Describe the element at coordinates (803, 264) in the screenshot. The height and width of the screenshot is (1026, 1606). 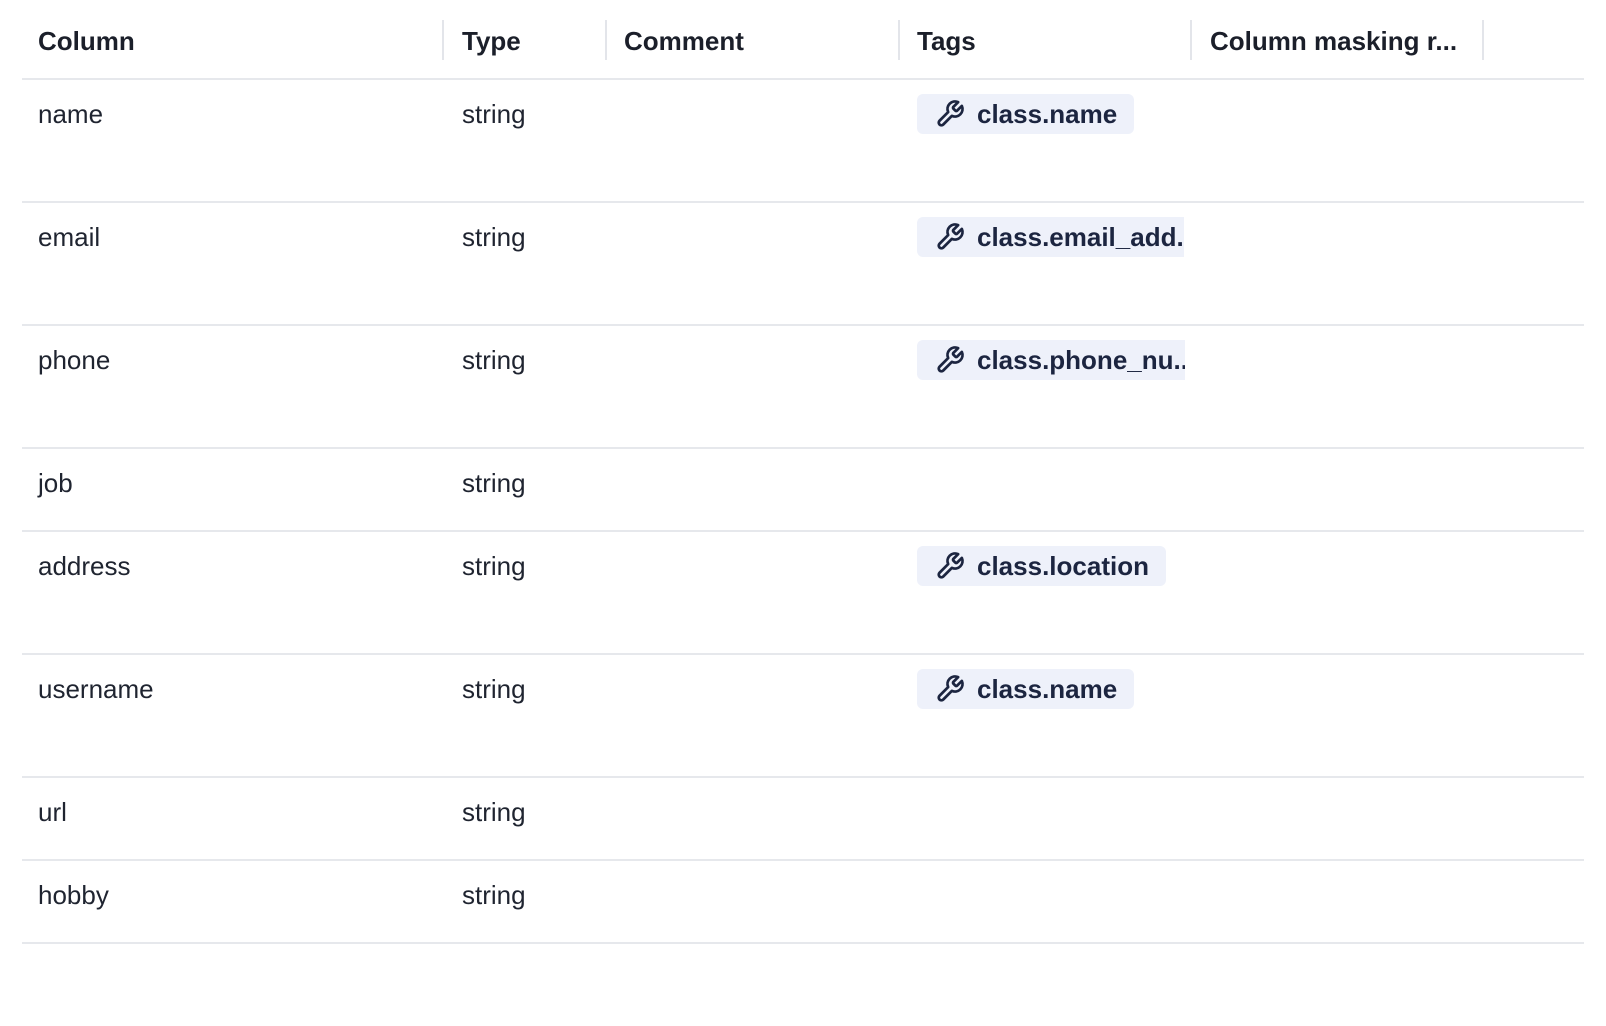
I see `table-row-email: email string class.email_add.` at that location.